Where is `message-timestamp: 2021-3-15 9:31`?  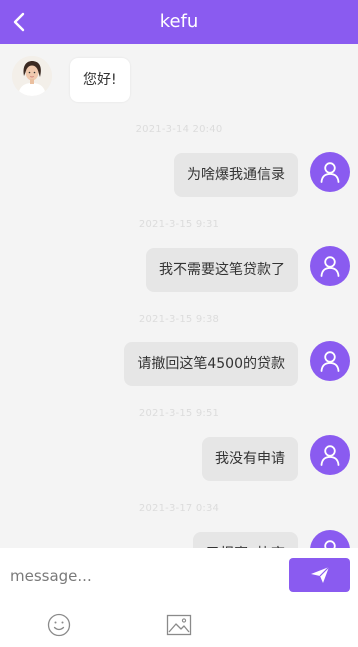 message-timestamp: 2021-3-15 9:31 is located at coordinates (179, 224).